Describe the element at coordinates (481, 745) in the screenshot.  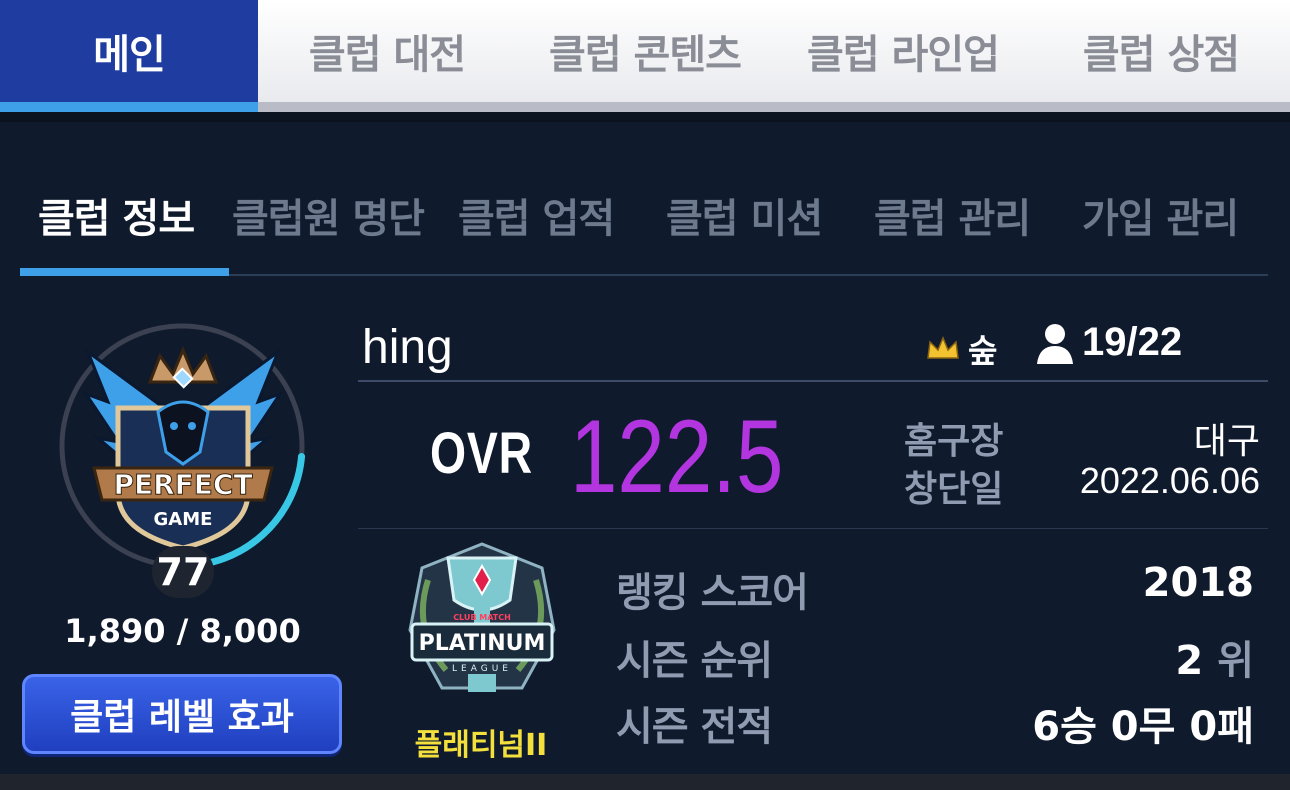
I see `league-tier-name: 플래티넘II` at that location.